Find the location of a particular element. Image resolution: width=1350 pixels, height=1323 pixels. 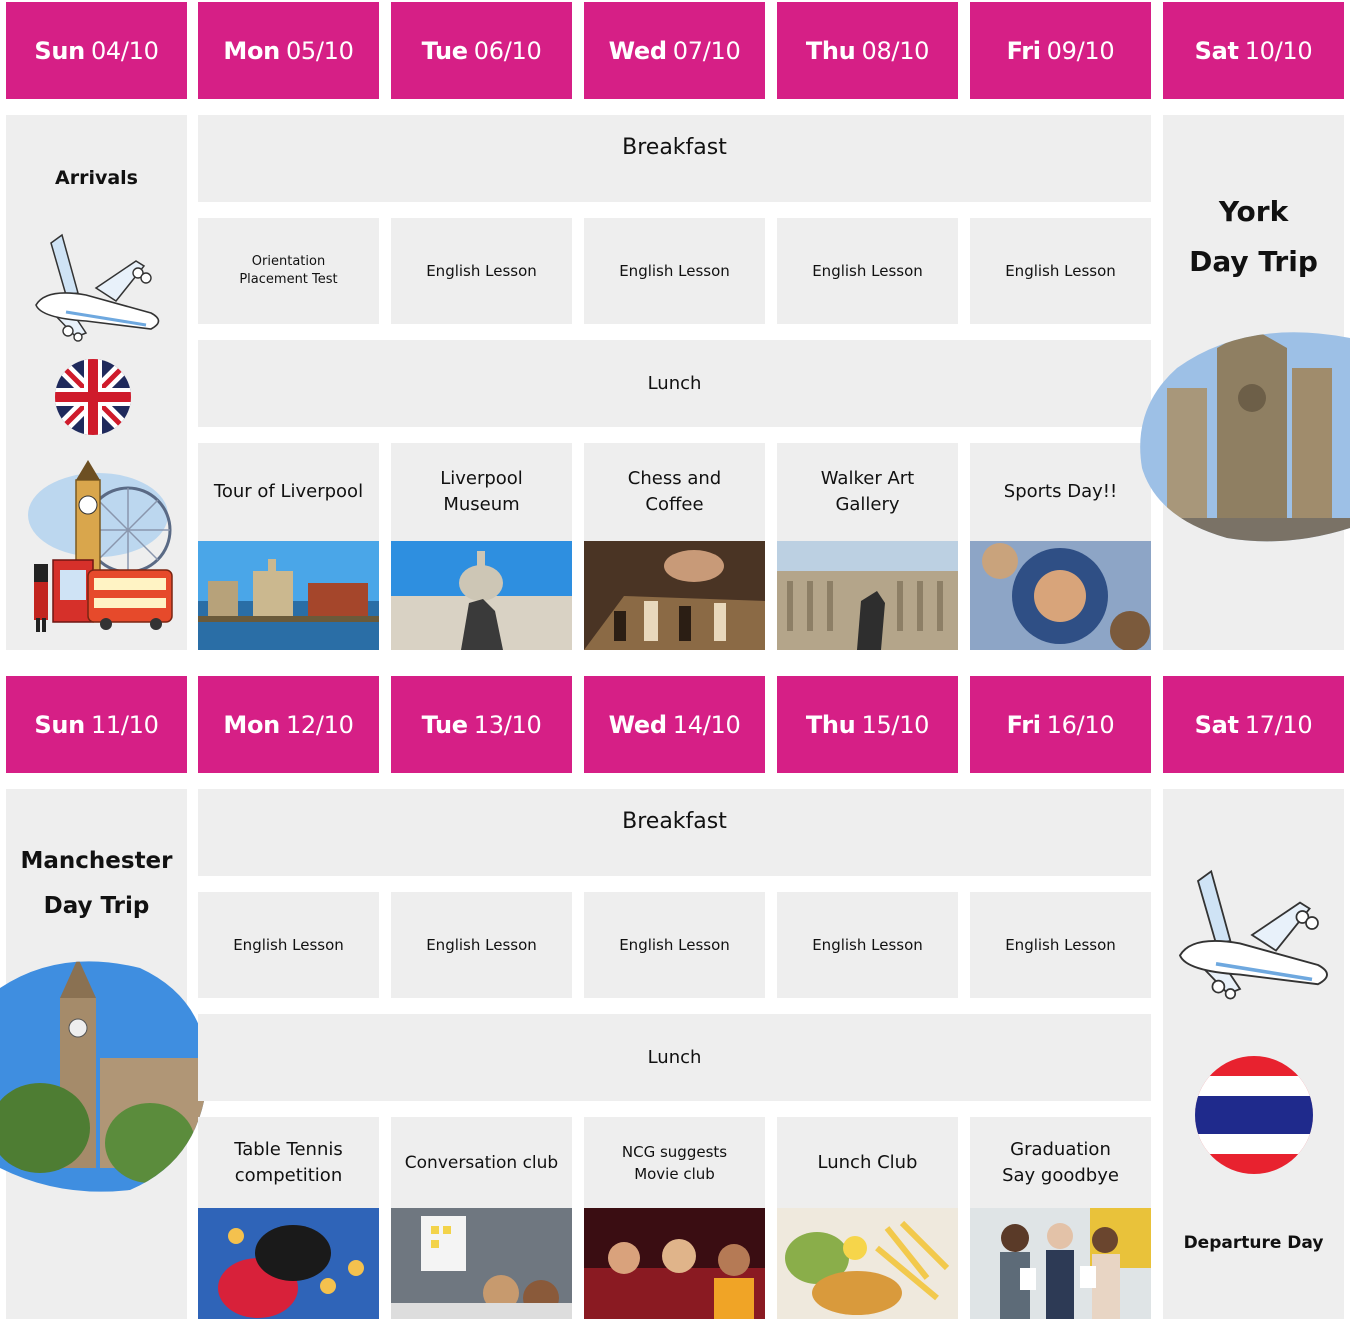

london-landmarks-illustration is located at coordinates (100, 546).